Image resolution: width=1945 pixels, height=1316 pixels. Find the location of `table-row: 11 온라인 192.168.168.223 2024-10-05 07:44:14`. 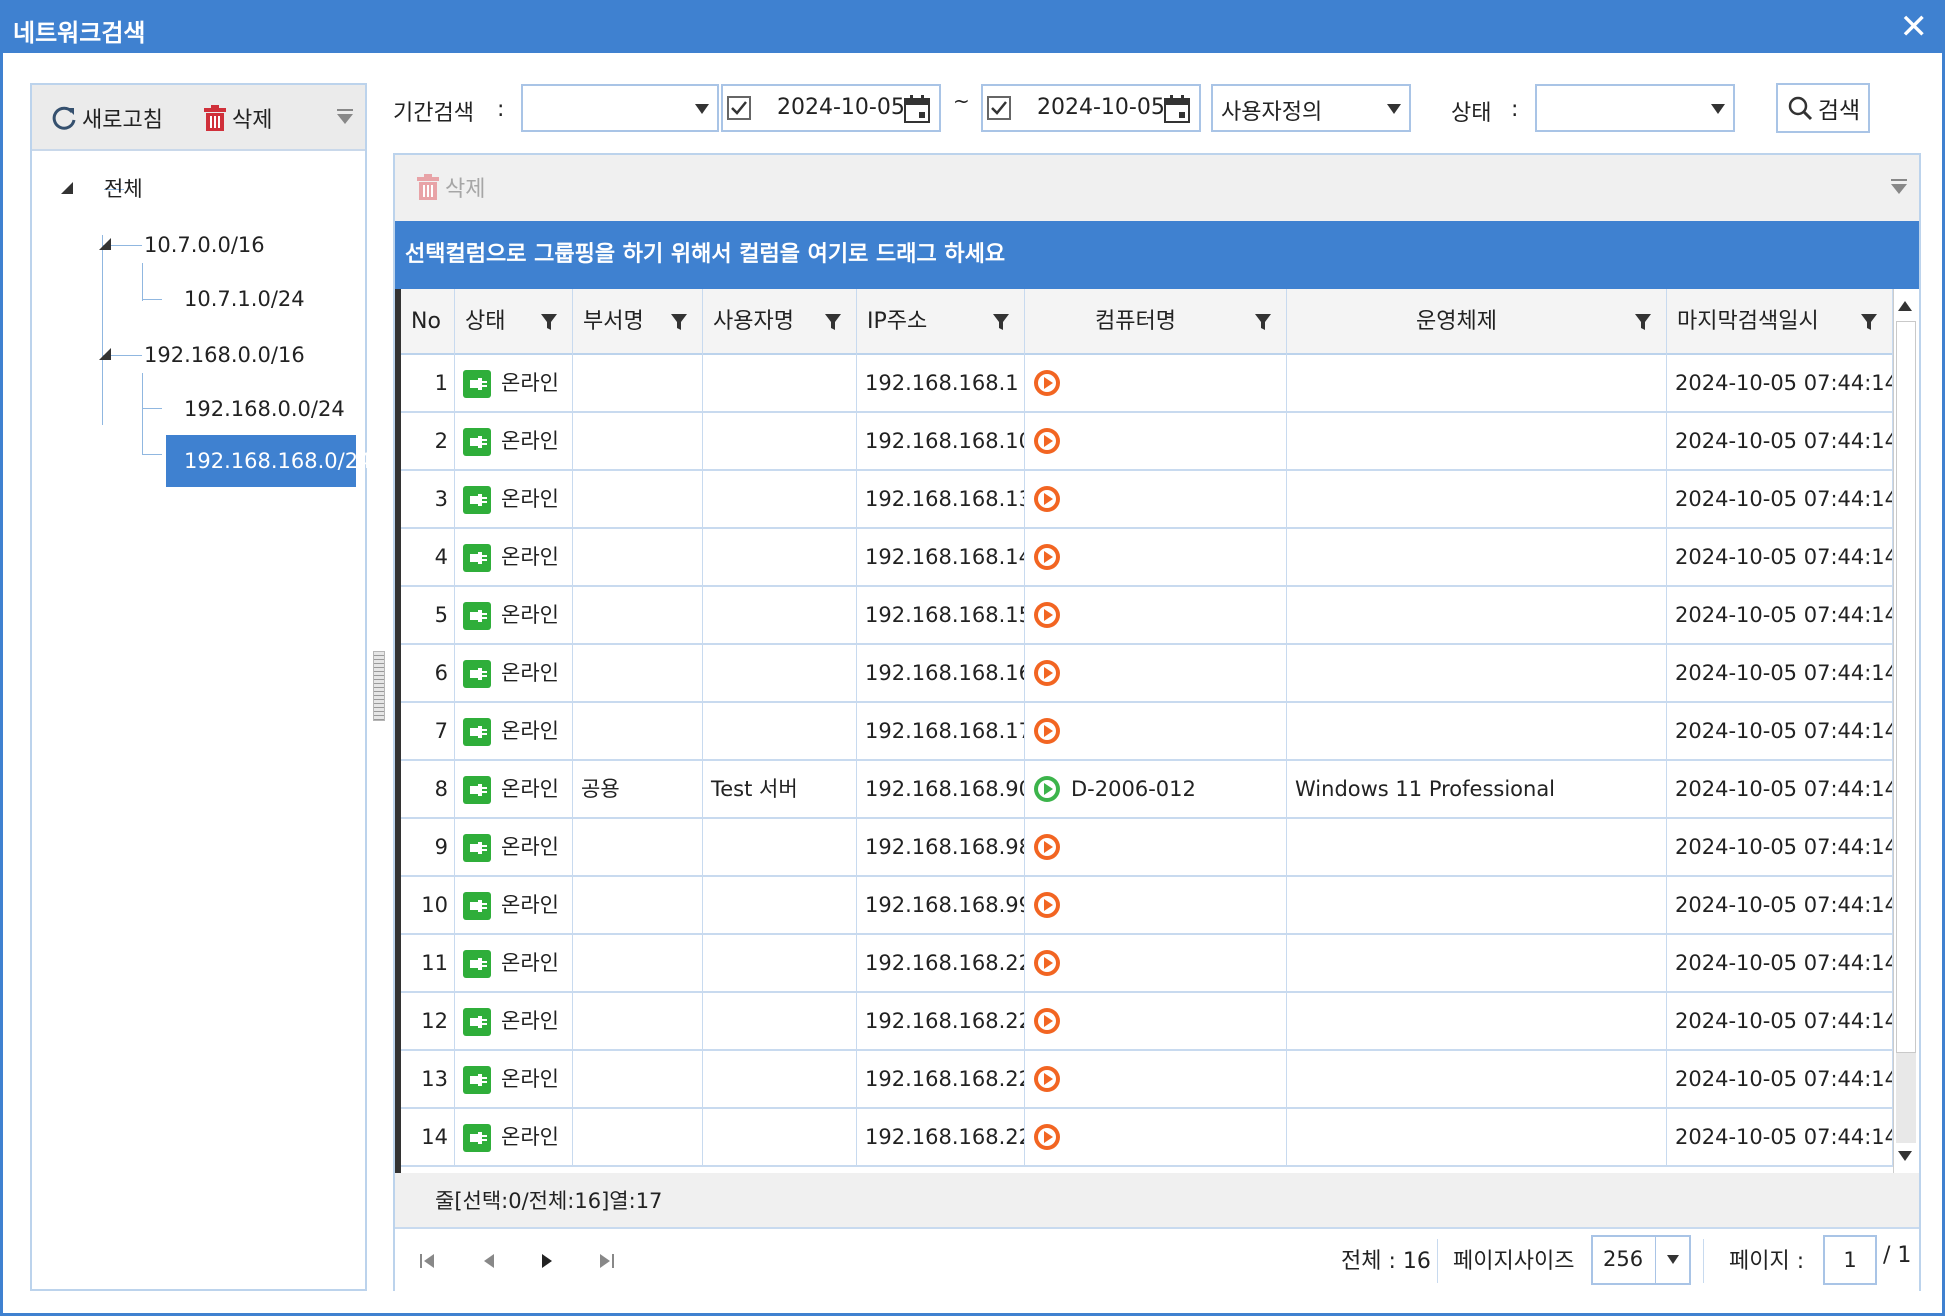

table-row: 11 온라인 192.168.168.223 2024-10-05 07:44:14 is located at coordinates (1147, 964).